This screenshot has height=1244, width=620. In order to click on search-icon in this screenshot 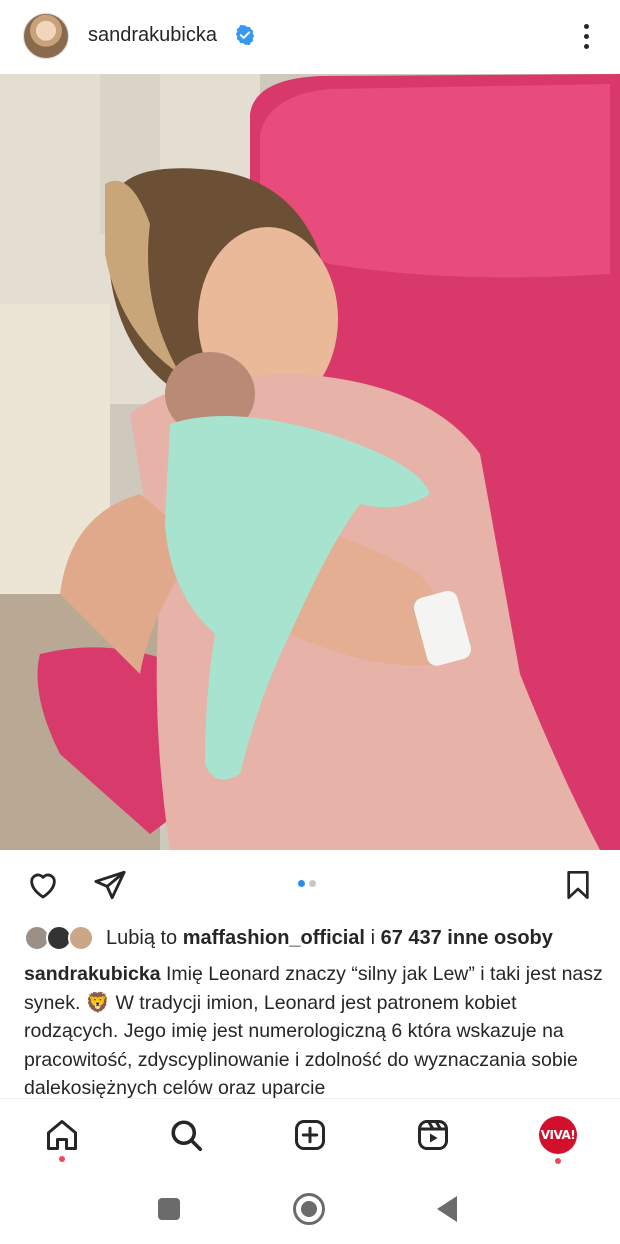, I will do `click(187, 1136)`.